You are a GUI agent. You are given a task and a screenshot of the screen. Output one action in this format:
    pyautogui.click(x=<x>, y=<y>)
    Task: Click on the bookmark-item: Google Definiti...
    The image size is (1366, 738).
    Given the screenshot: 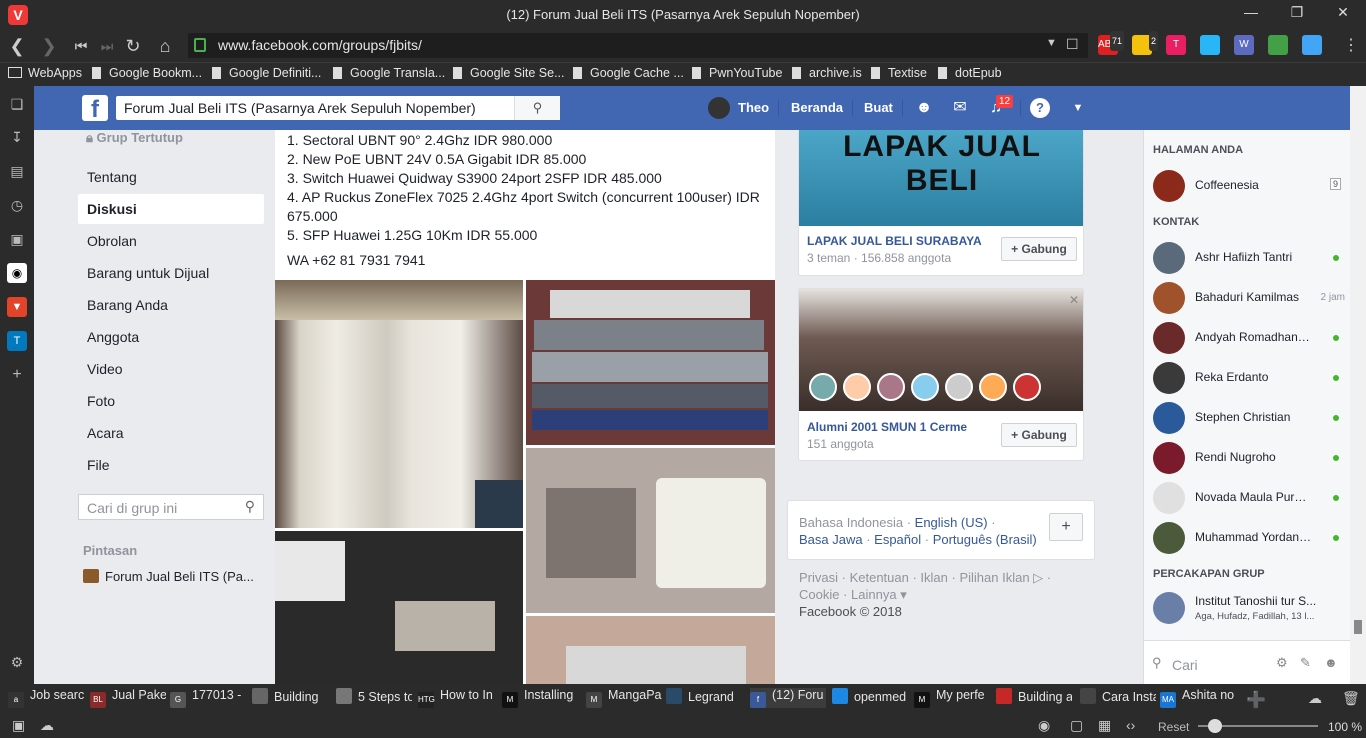 What is the action you would take?
    pyautogui.click(x=266, y=73)
    